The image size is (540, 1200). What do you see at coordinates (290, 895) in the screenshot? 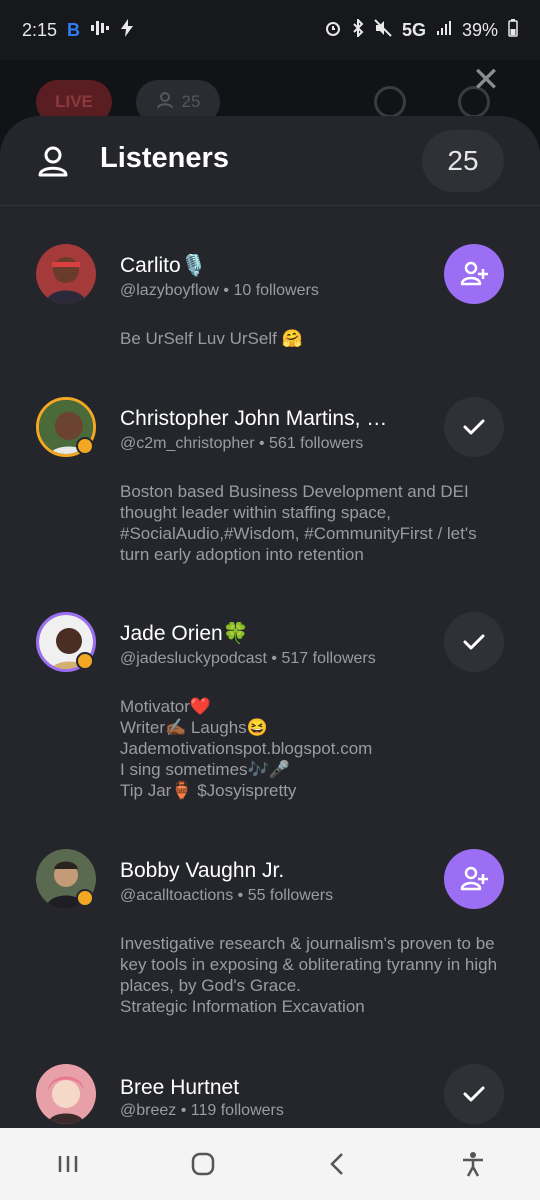
I see `listener-followers: 55 followers` at bounding box center [290, 895].